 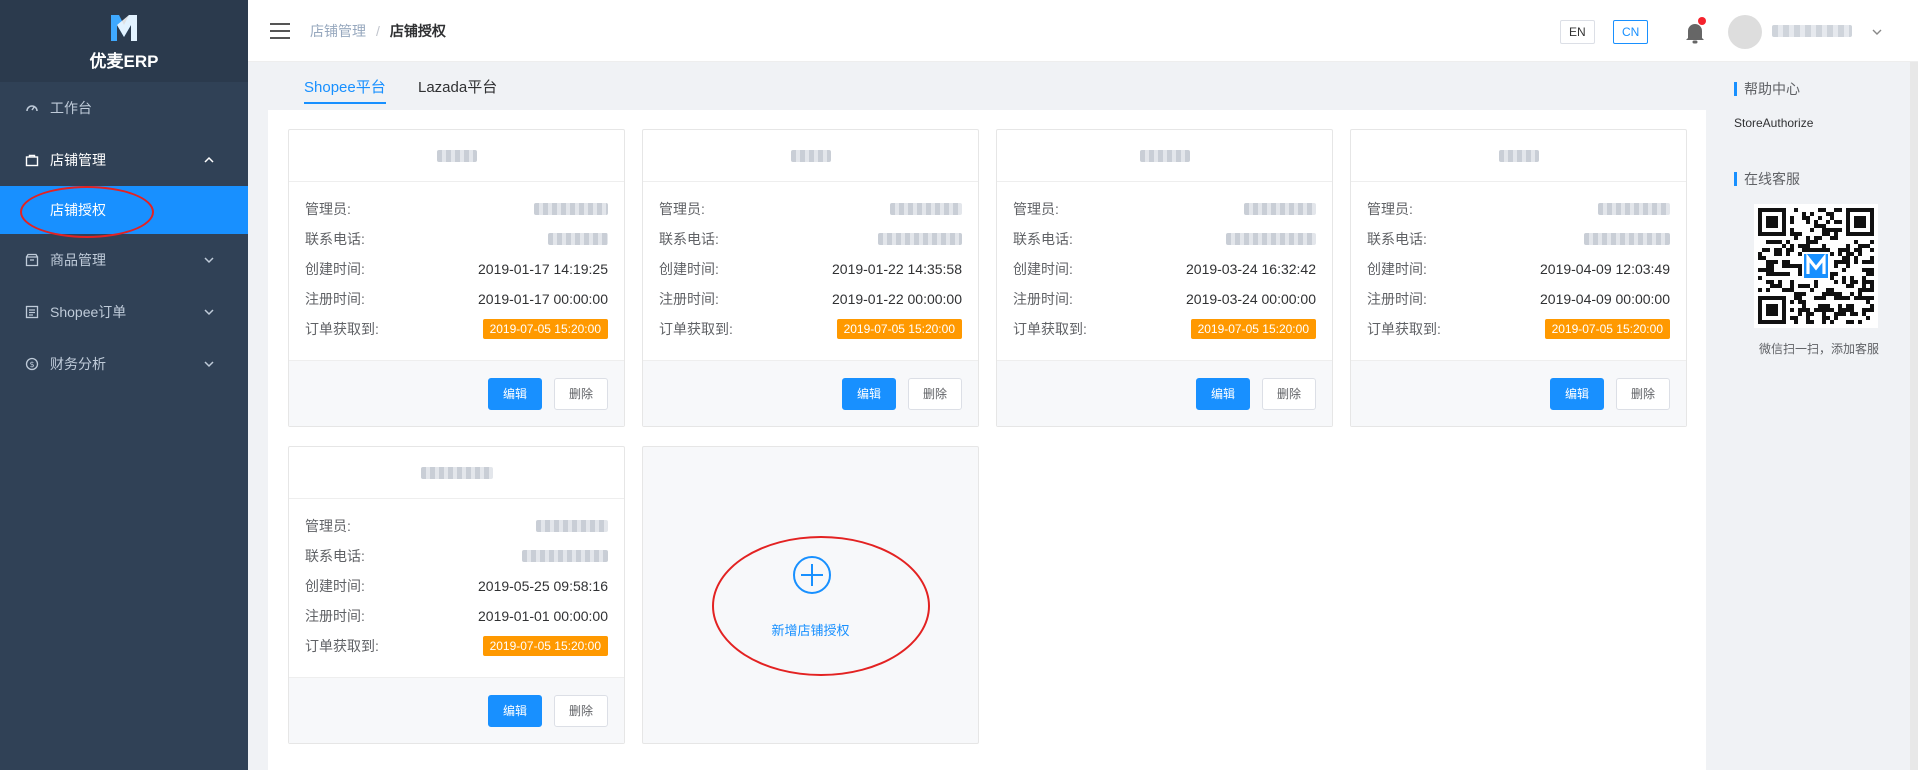 What do you see at coordinates (124, 27) in the screenshot?
I see `logo-mark-icon` at bounding box center [124, 27].